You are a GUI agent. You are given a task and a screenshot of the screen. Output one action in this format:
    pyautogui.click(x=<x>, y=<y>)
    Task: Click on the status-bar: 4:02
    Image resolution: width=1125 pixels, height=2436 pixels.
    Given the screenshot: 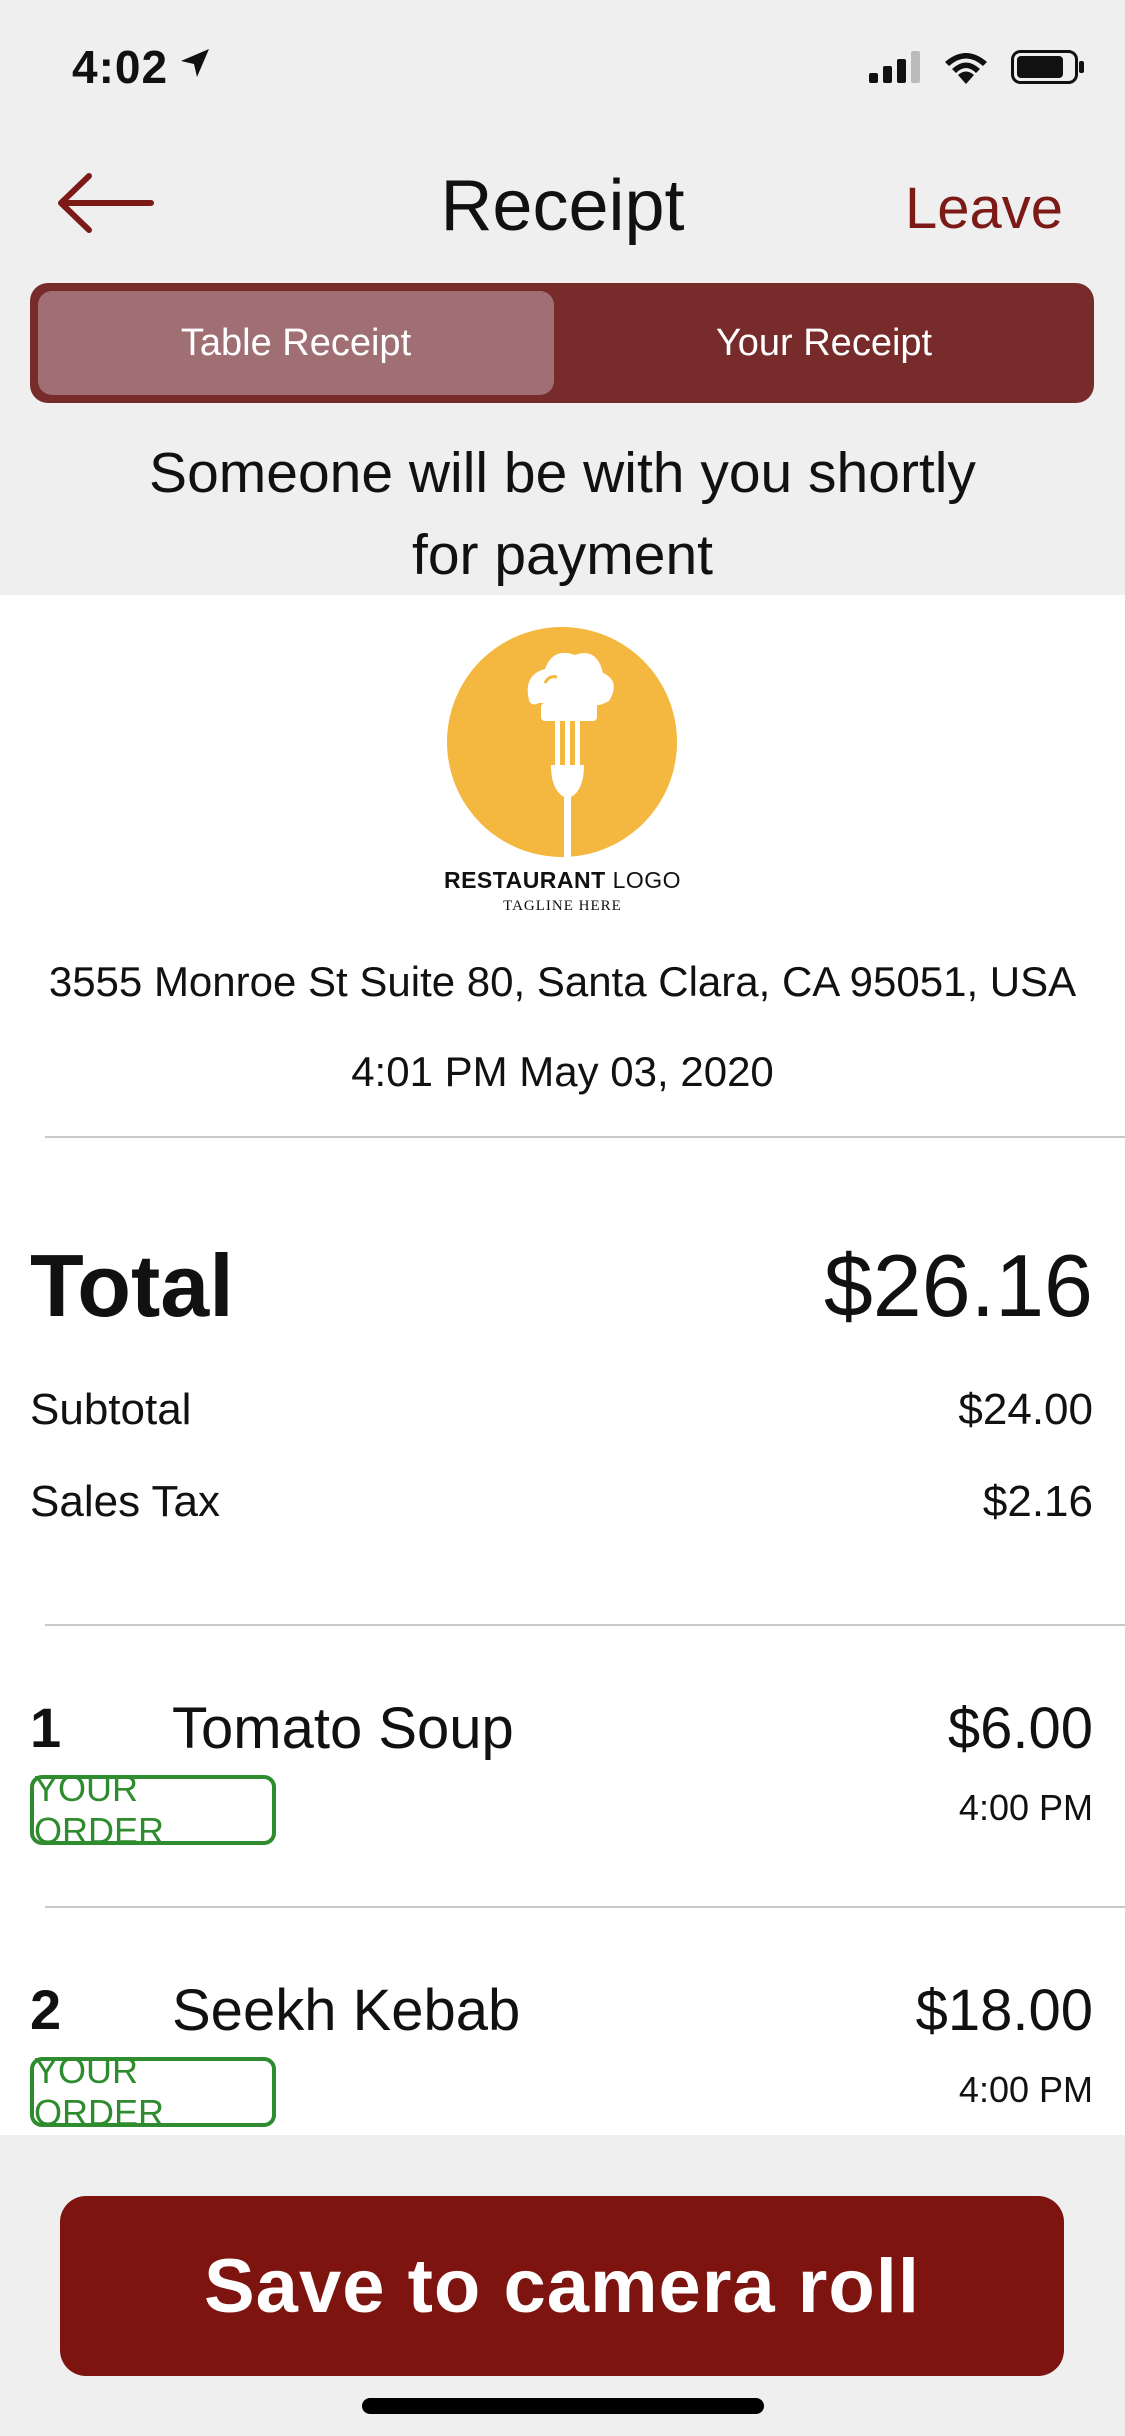 What is the action you would take?
    pyautogui.click(x=562, y=67)
    